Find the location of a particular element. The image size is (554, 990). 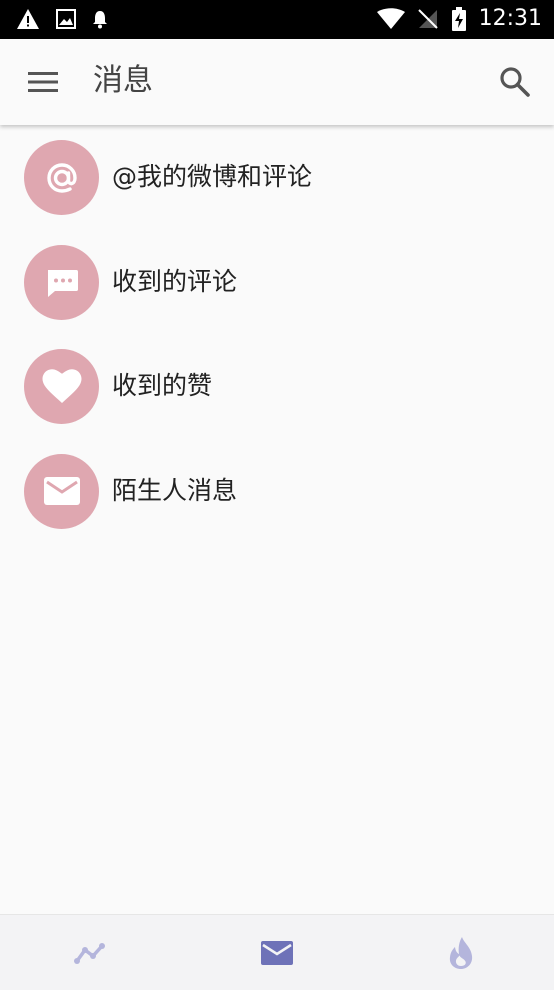

wifi-icon is located at coordinates (390, 18).